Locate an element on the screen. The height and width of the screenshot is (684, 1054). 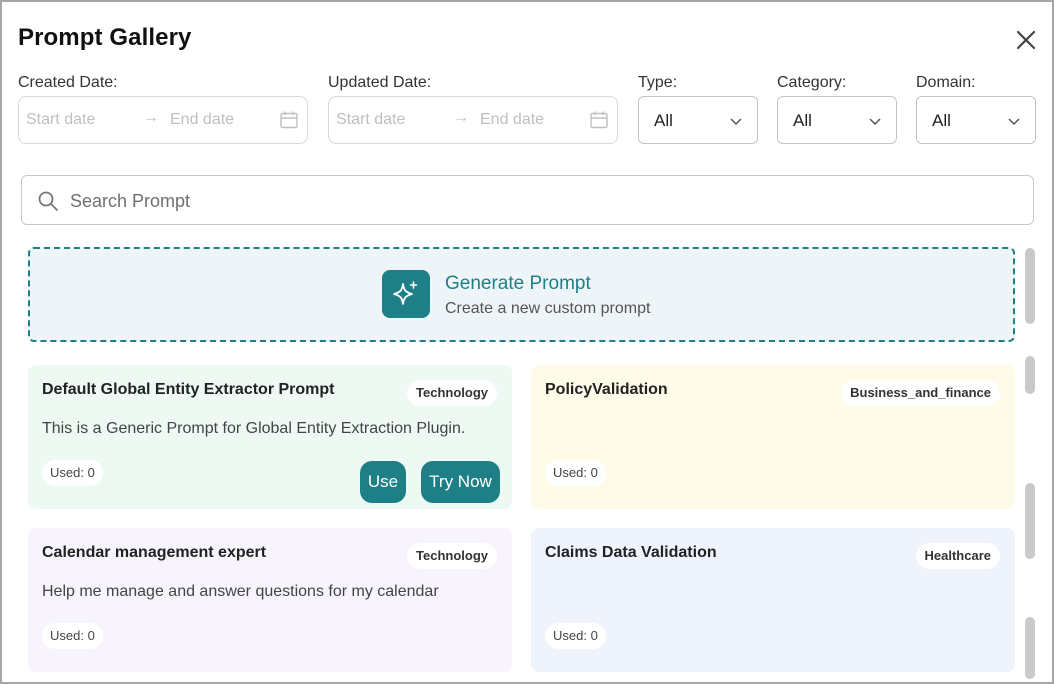
category-select: All is located at coordinates (837, 120).